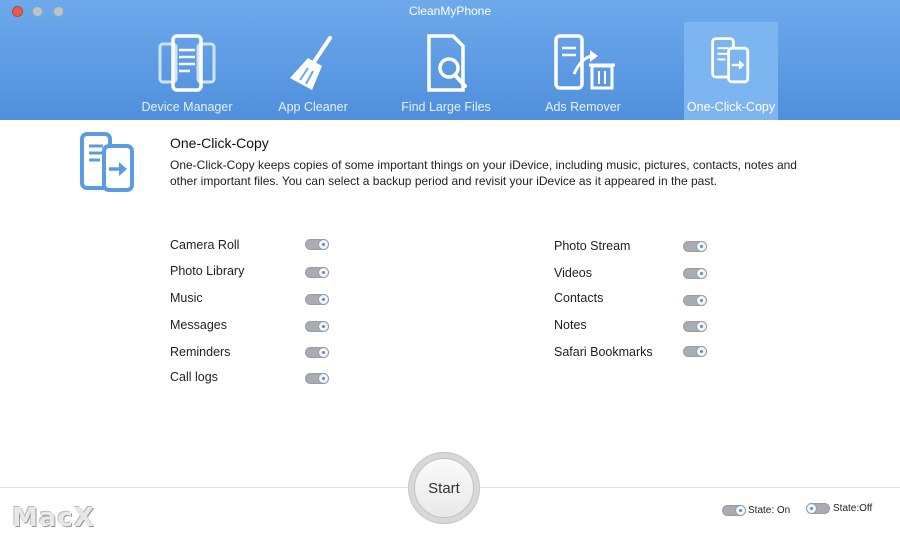 This screenshot has height=539, width=900. What do you see at coordinates (317, 326) in the screenshot?
I see `messages-toggle` at bounding box center [317, 326].